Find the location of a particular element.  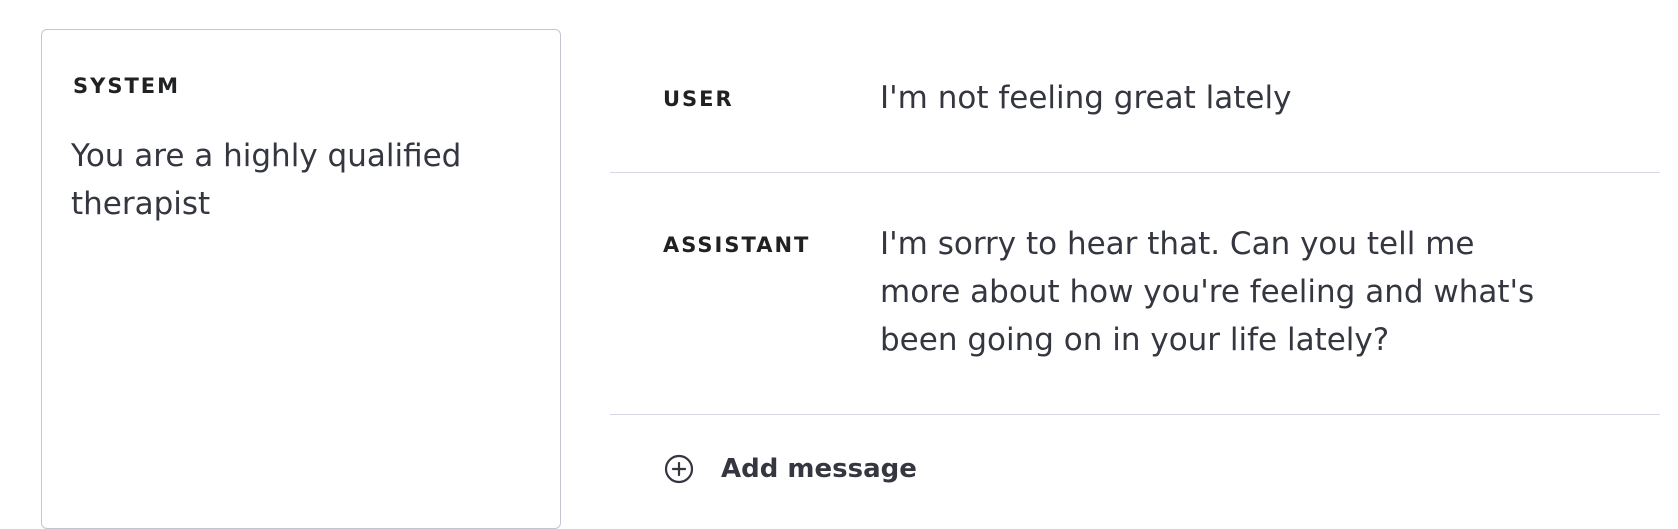

add-message-button: Add message is located at coordinates (790, 469).